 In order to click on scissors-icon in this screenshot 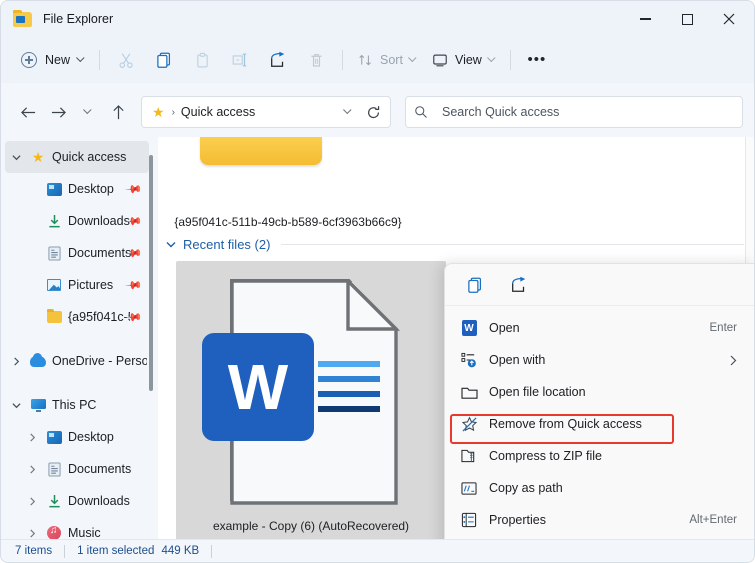, I will do `click(126, 60)`.